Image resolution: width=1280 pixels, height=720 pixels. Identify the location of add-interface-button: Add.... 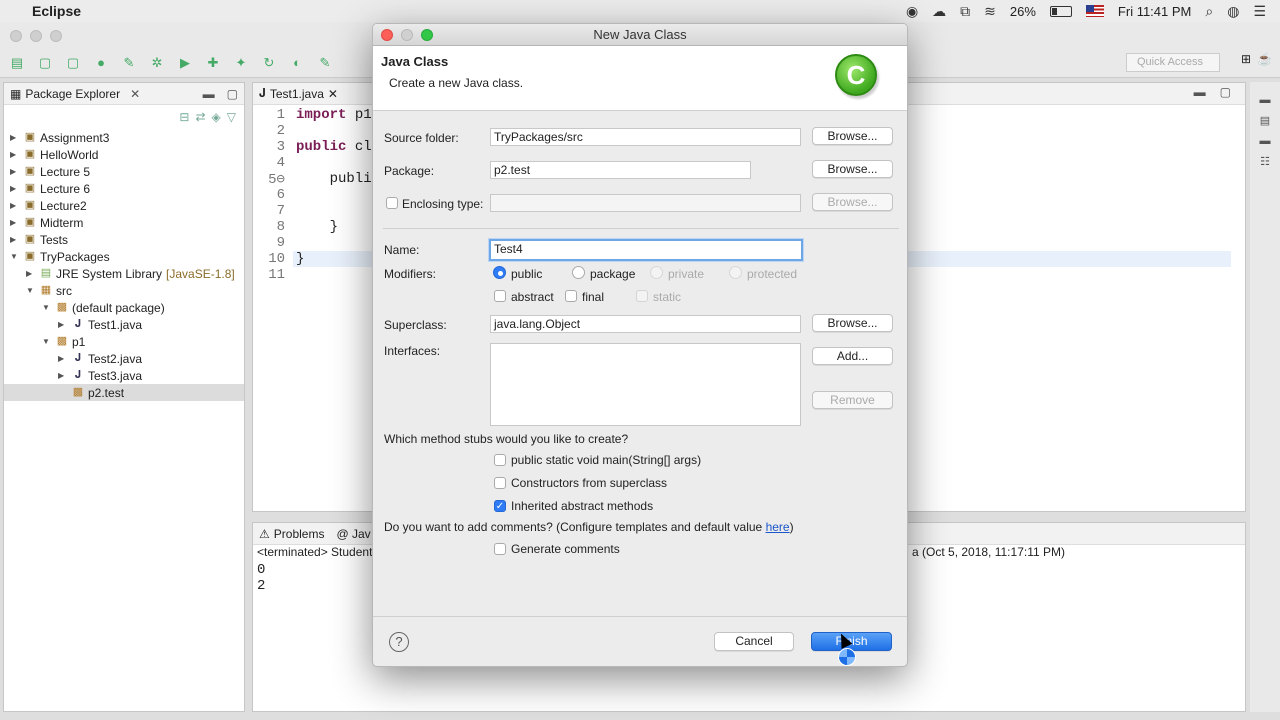
(852, 356).